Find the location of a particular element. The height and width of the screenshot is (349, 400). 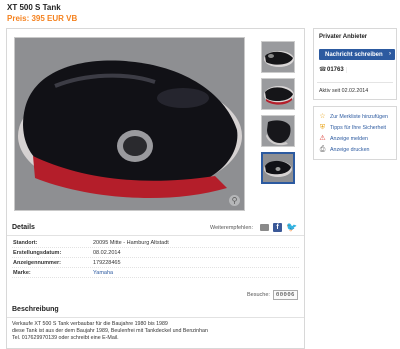

chevron-right-icon: › is located at coordinates (390, 54).